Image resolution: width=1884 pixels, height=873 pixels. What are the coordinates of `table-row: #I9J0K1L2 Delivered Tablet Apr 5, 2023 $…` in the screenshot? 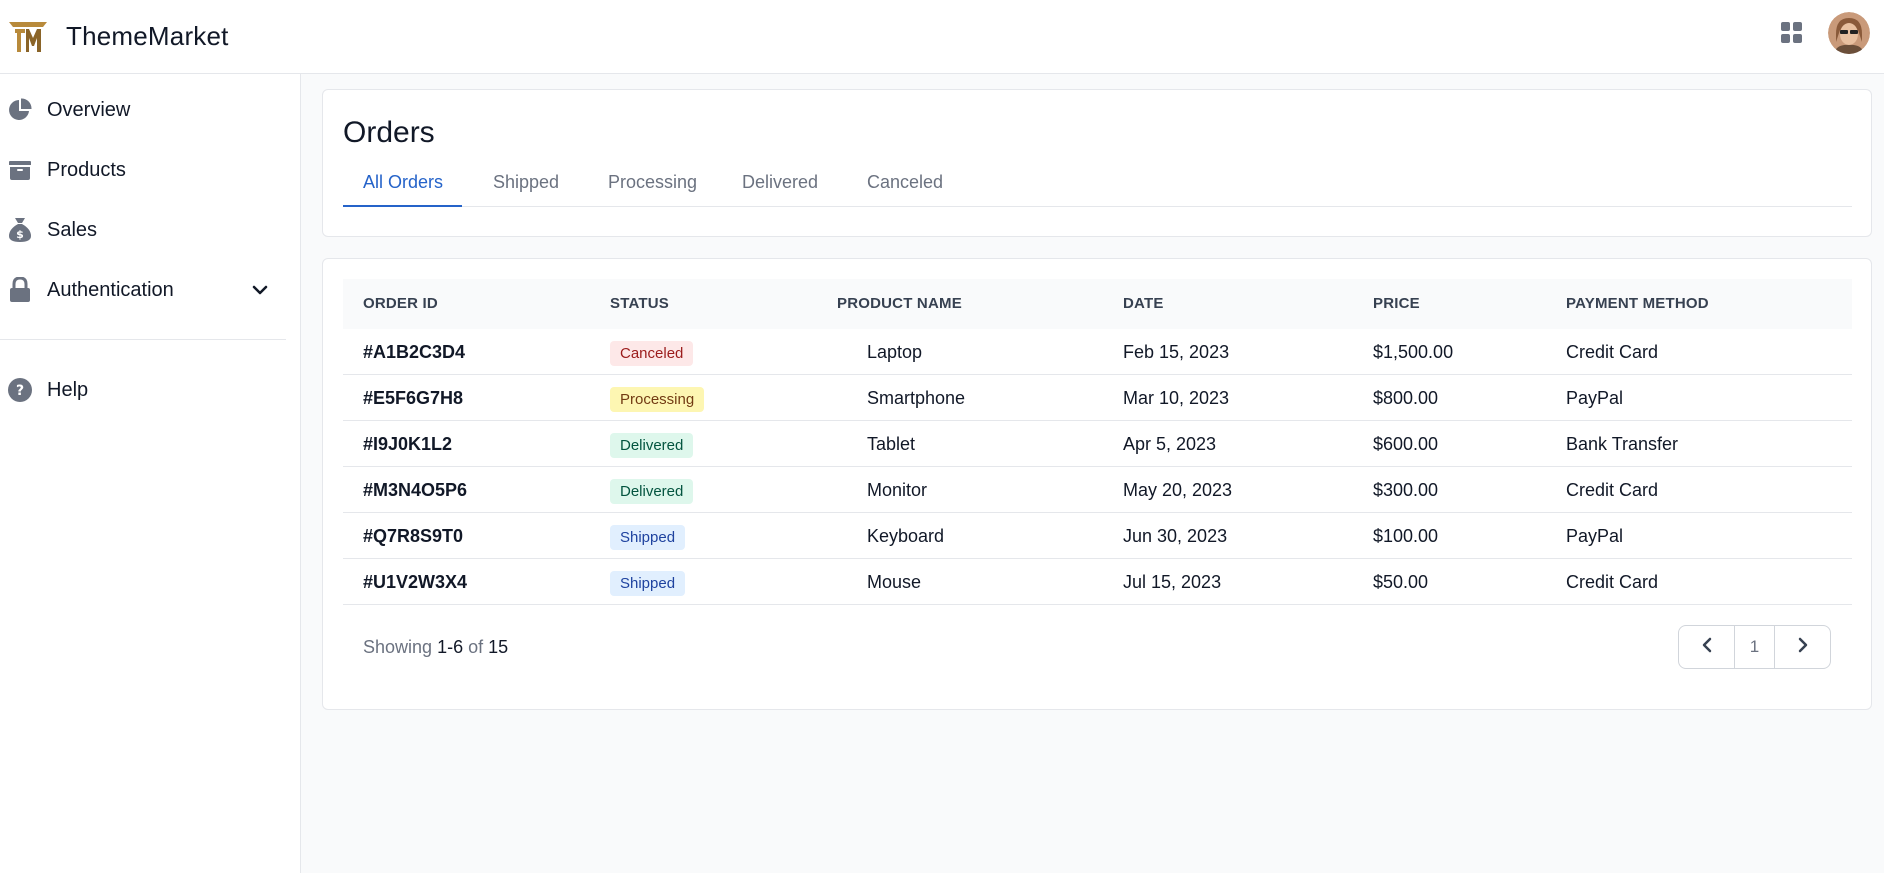 It's located at (1097, 444).